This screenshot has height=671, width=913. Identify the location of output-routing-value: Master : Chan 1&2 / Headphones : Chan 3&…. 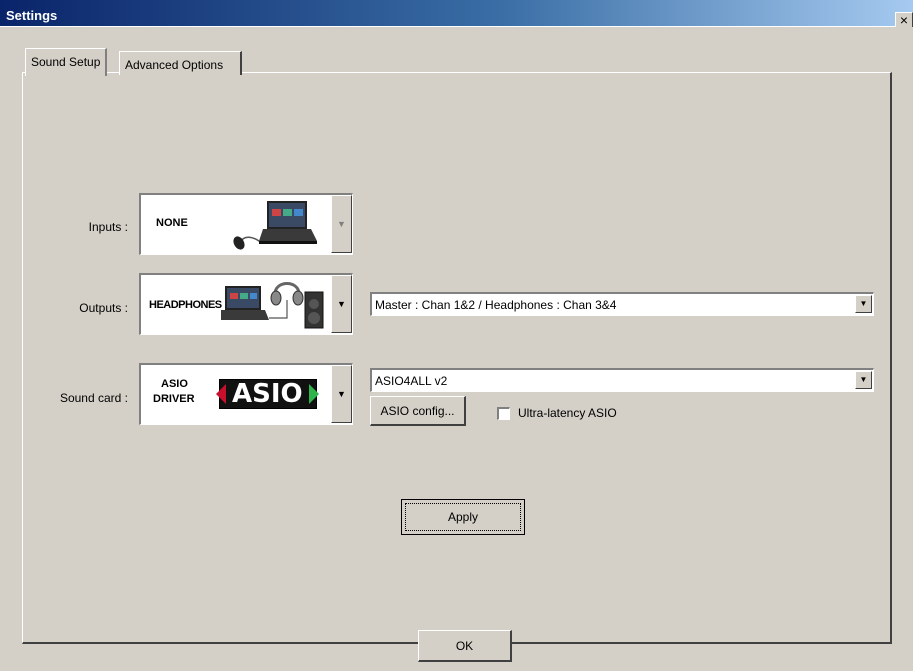
(496, 305).